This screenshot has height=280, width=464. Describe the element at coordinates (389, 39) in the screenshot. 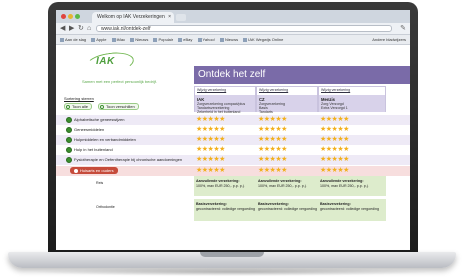

I see `other-bookmarks: Andere bladwijzers` at that location.